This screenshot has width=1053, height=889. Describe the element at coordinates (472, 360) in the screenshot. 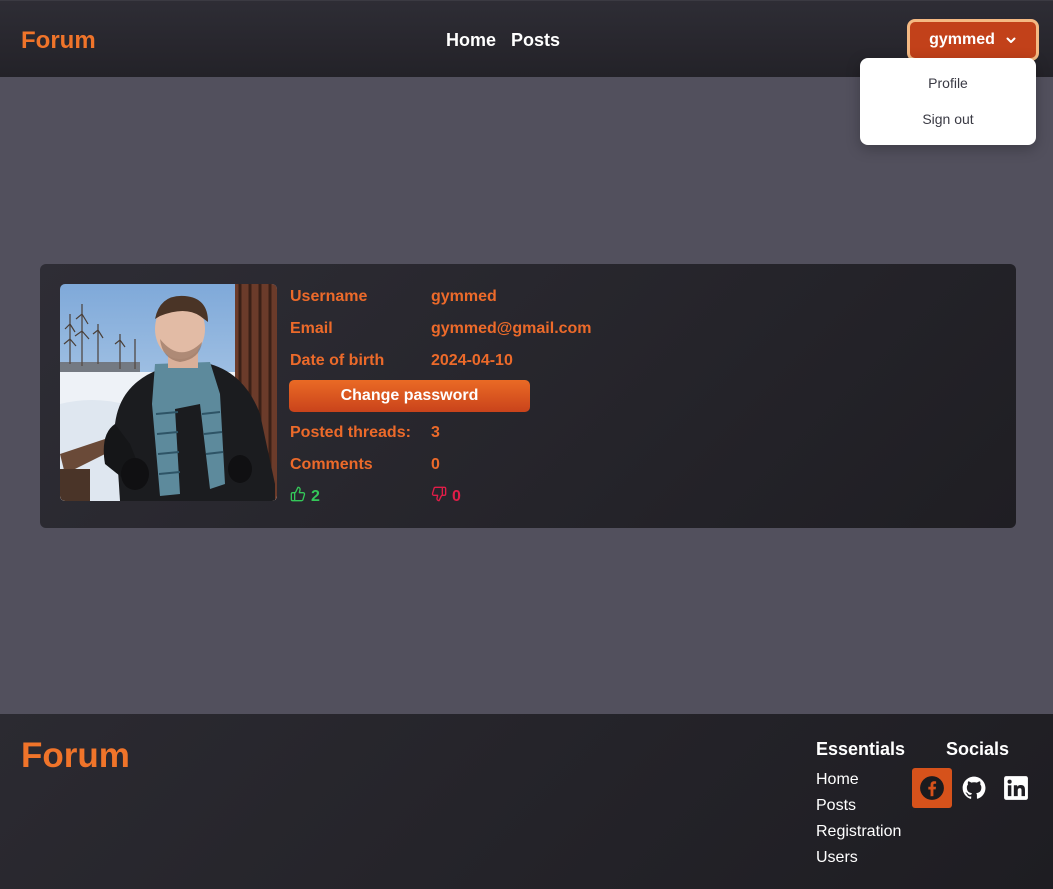

I see `dob-value: 2024-04-10` at that location.